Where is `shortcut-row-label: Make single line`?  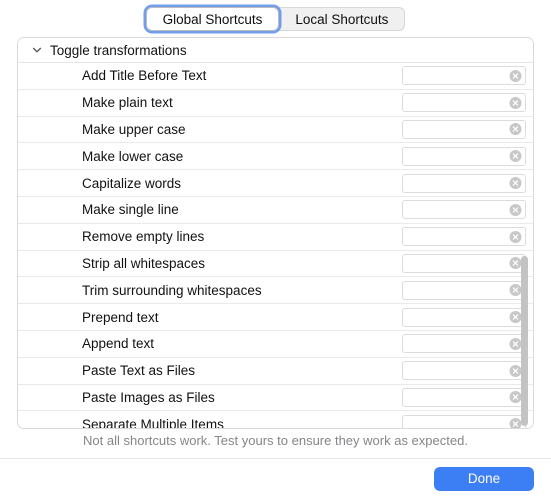 shortcut-row-label: Make single line is located at coordinates (130, 210).